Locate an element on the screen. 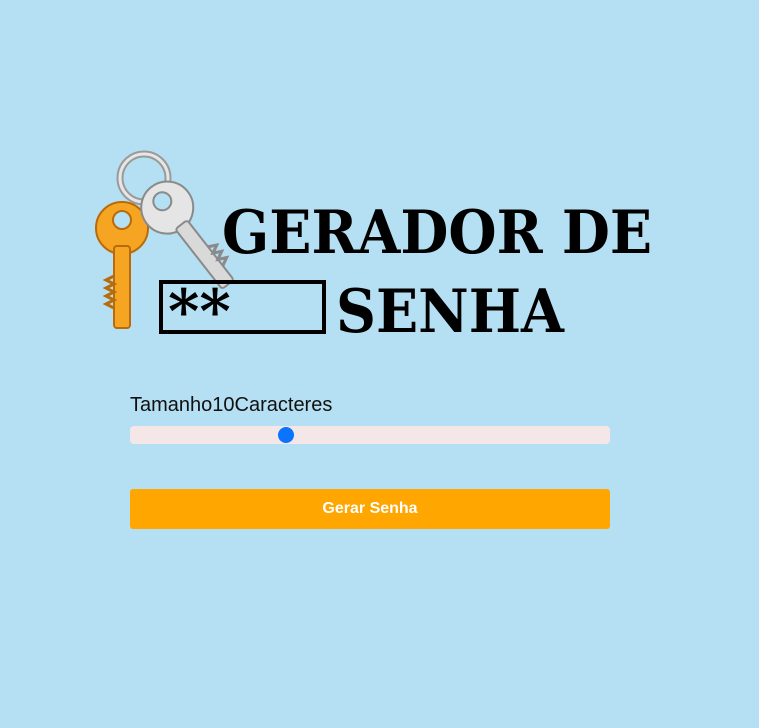 This screenshot has width=759, height=728. password-mask: ** is located at coordinates (199, 309).